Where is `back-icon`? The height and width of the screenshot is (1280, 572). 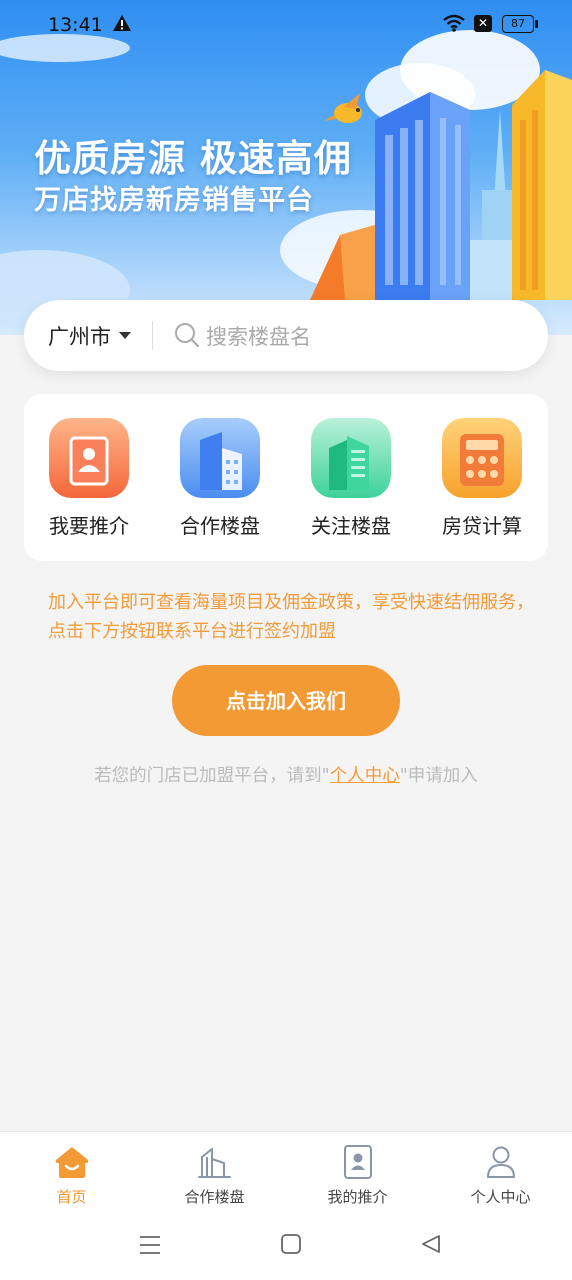 back-icon is located at coordinates (431, 1244).